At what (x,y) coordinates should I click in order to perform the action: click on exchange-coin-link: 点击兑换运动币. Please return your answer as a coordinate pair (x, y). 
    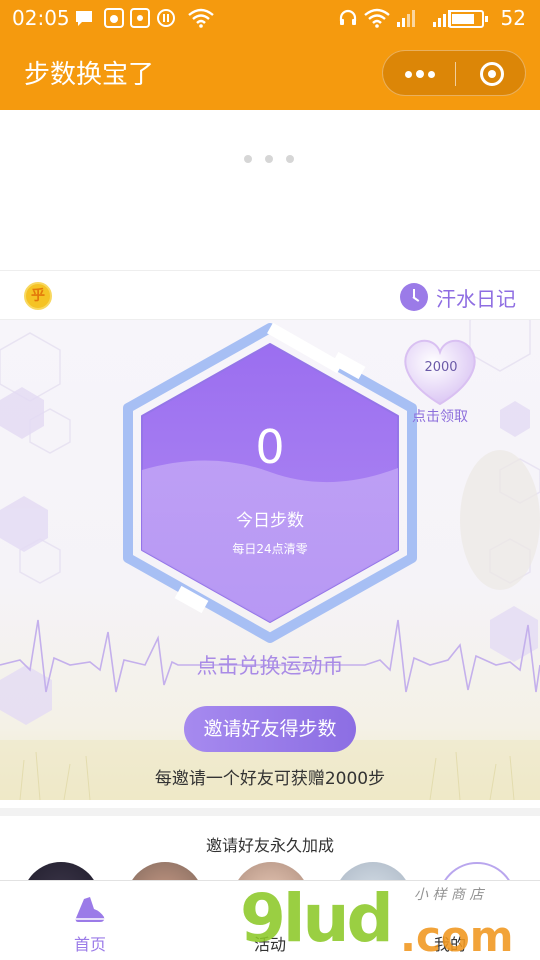
    Looking at the image, I should click on (270, 665).